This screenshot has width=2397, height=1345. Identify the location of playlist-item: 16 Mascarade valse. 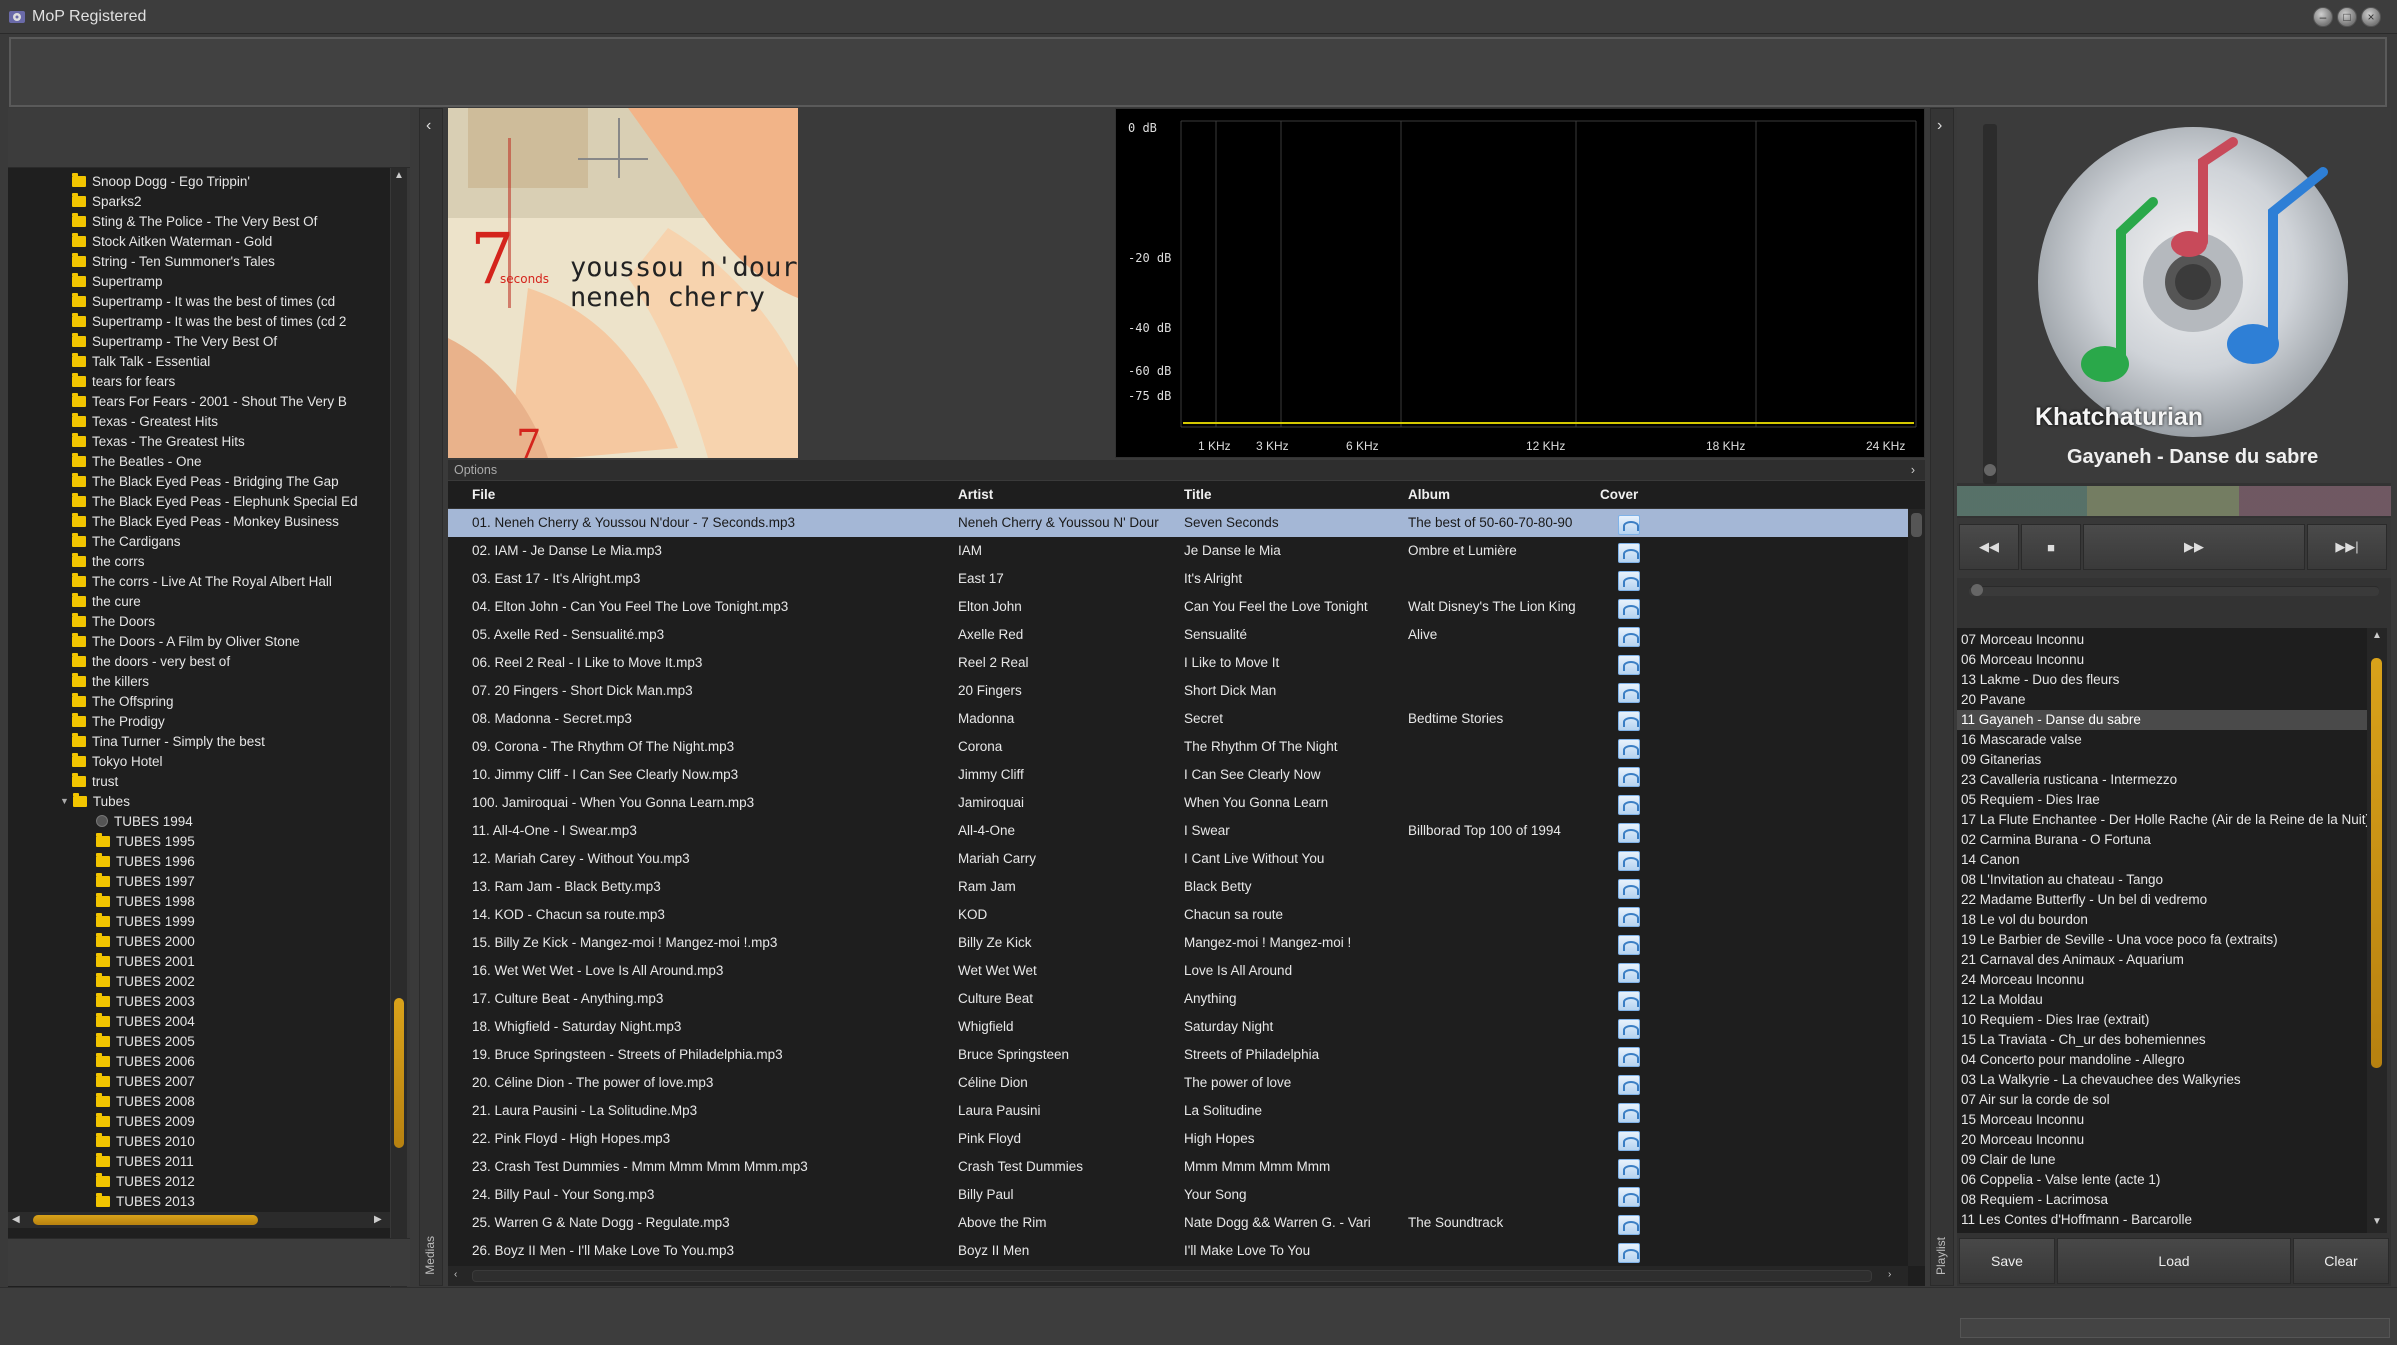
(2162, 740).